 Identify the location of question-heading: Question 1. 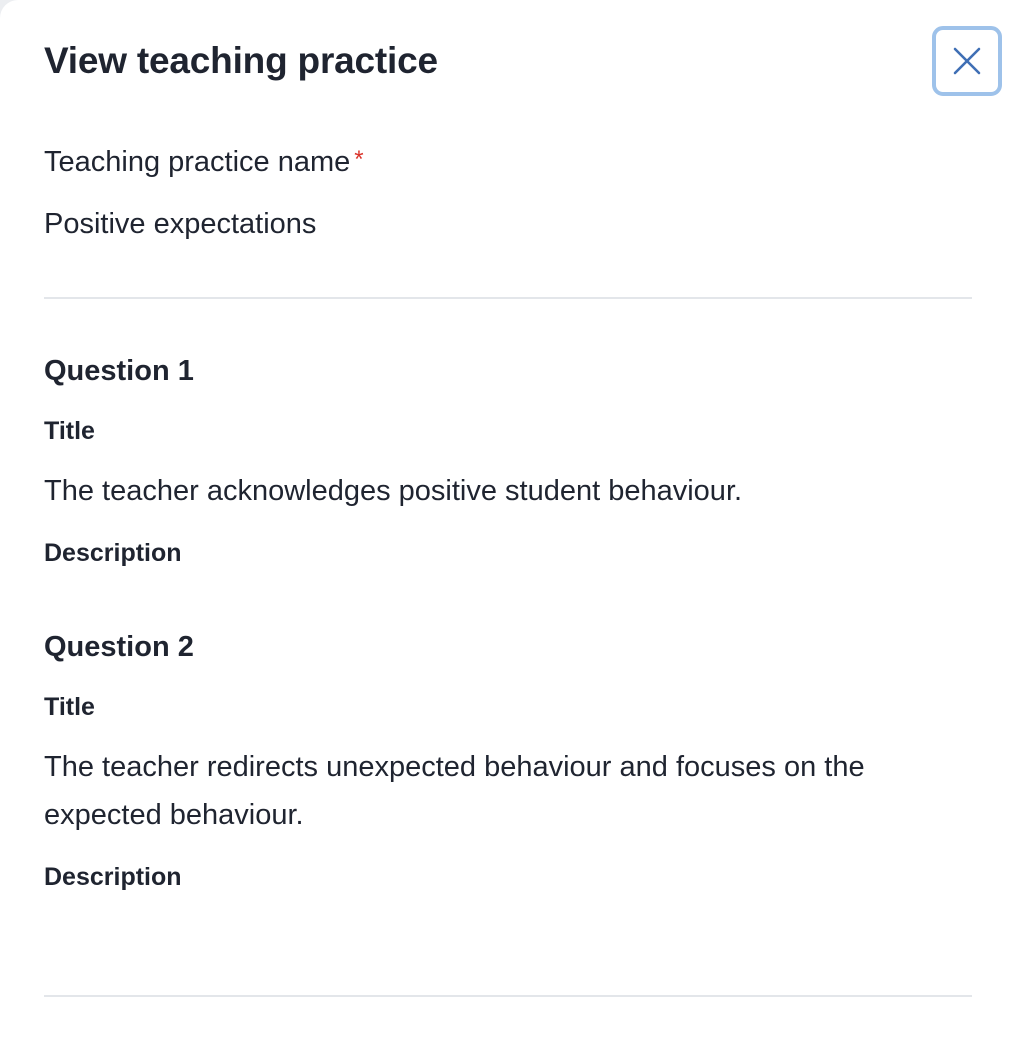
(119, 371).